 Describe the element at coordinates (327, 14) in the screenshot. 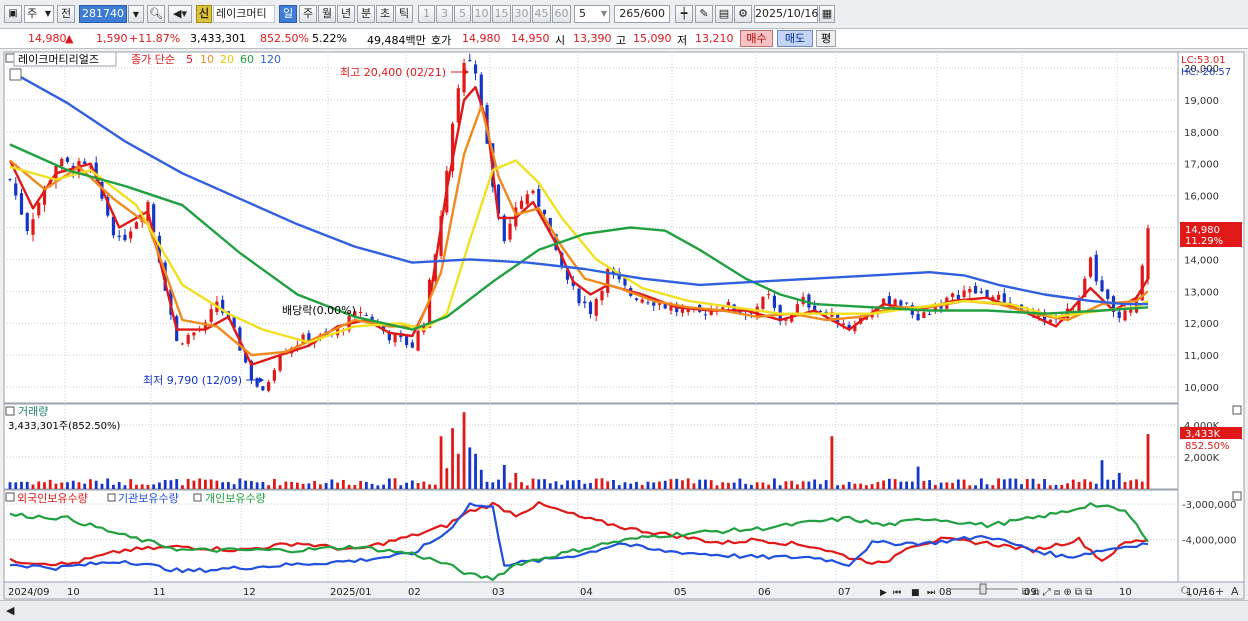

I see `tab-month: 월` at that location.